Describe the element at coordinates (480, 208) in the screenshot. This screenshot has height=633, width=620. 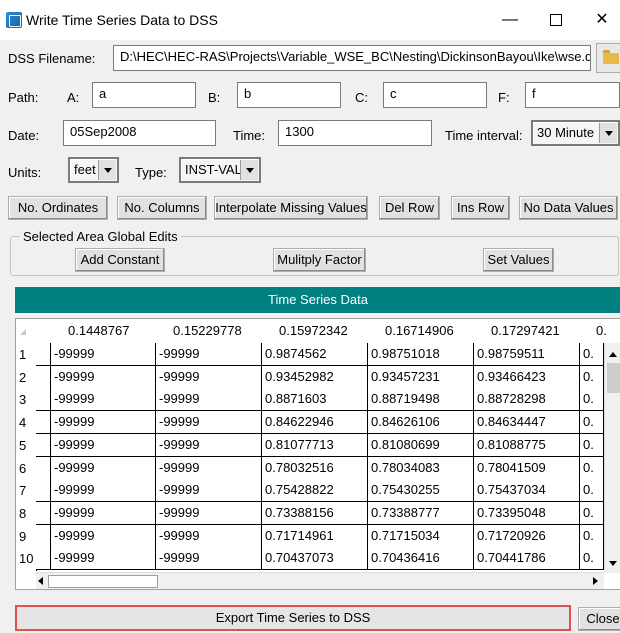
I see `ins-row-button: Ins Row` at that location.